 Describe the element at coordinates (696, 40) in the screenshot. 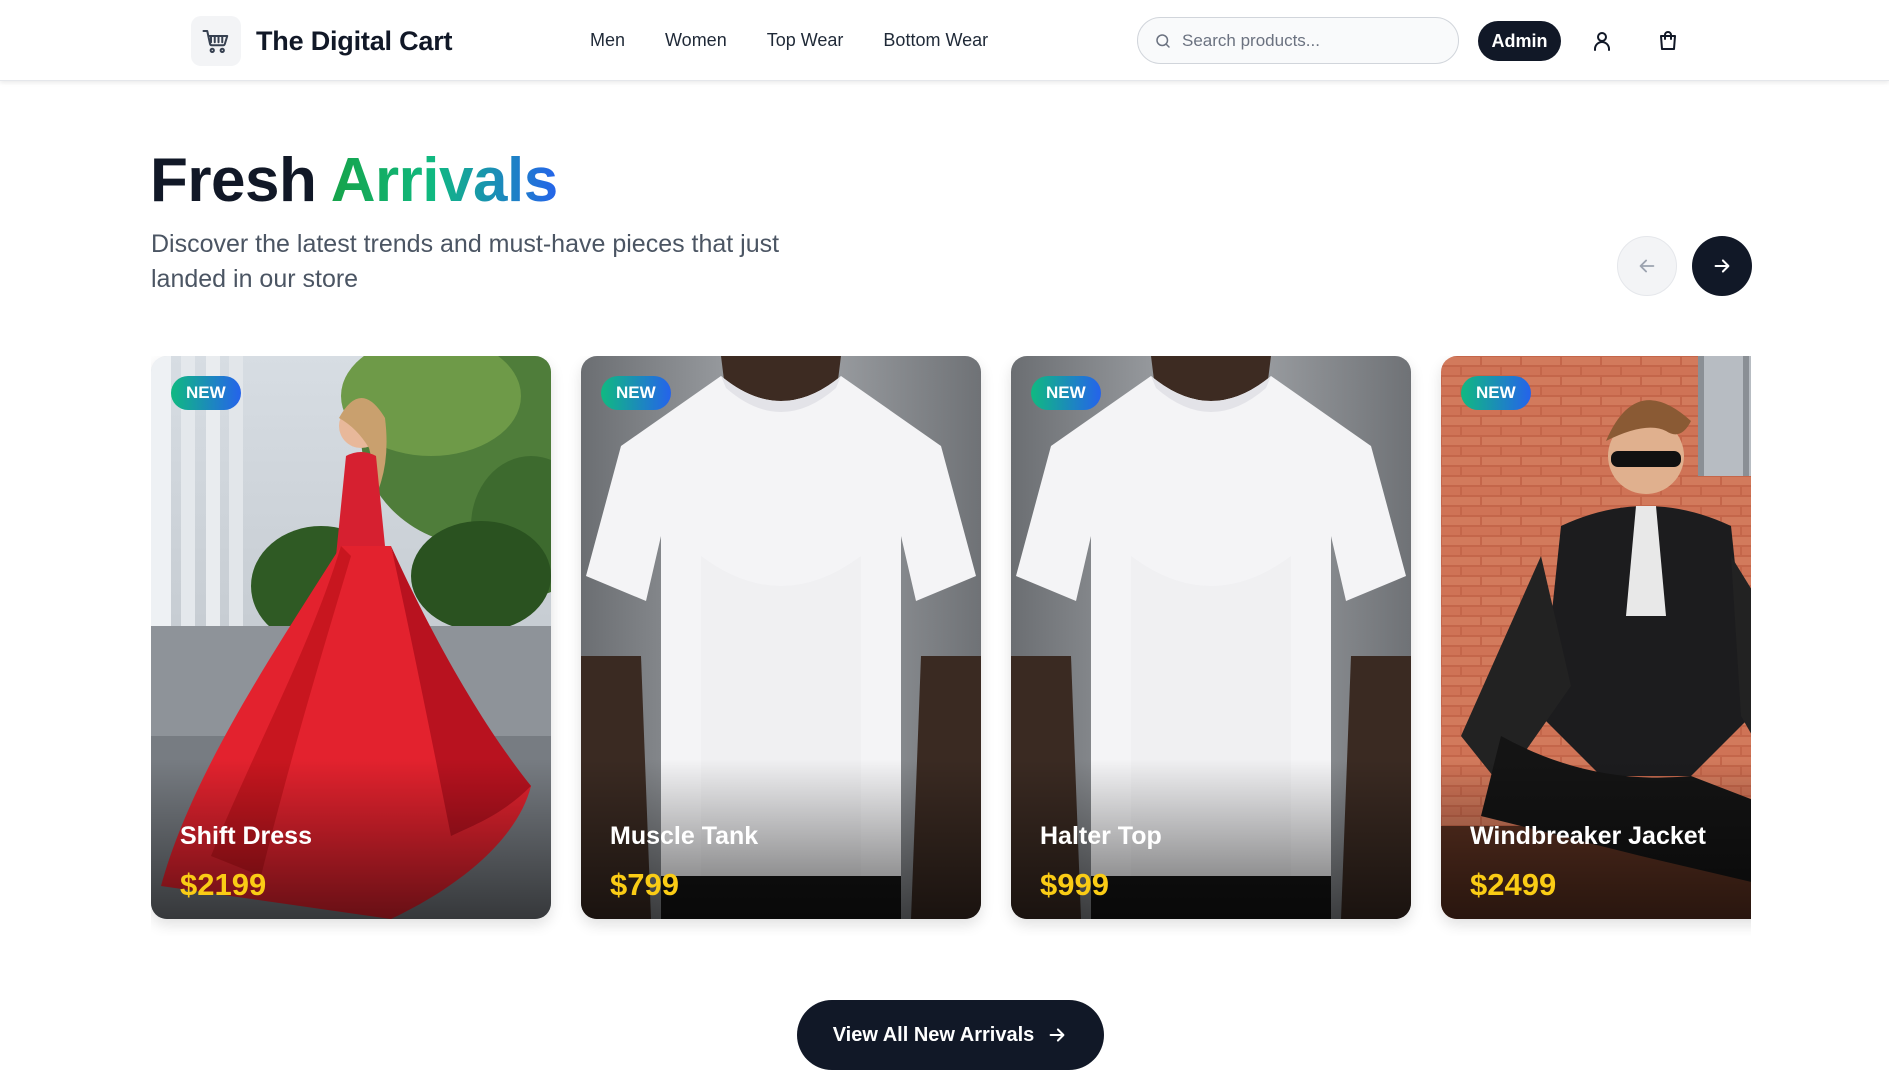

I see `nav-link-women: Women` at that location.